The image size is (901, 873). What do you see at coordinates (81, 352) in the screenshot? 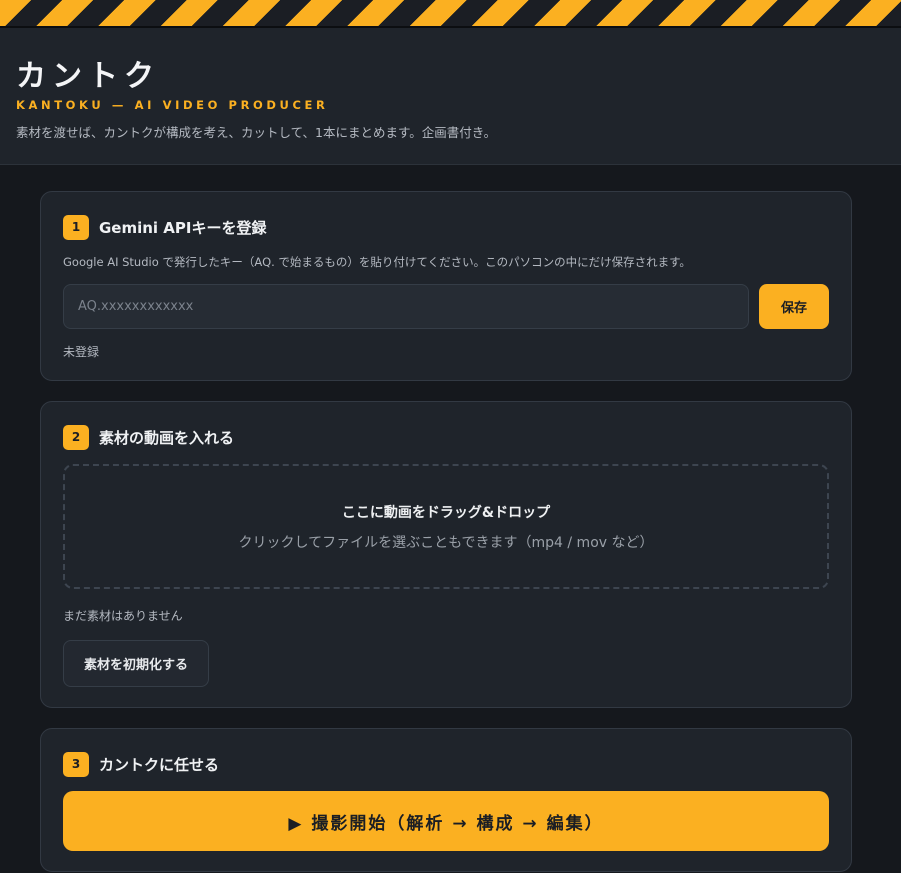
I see `api-key-status: 未登録` at bounding box center [81, 352].